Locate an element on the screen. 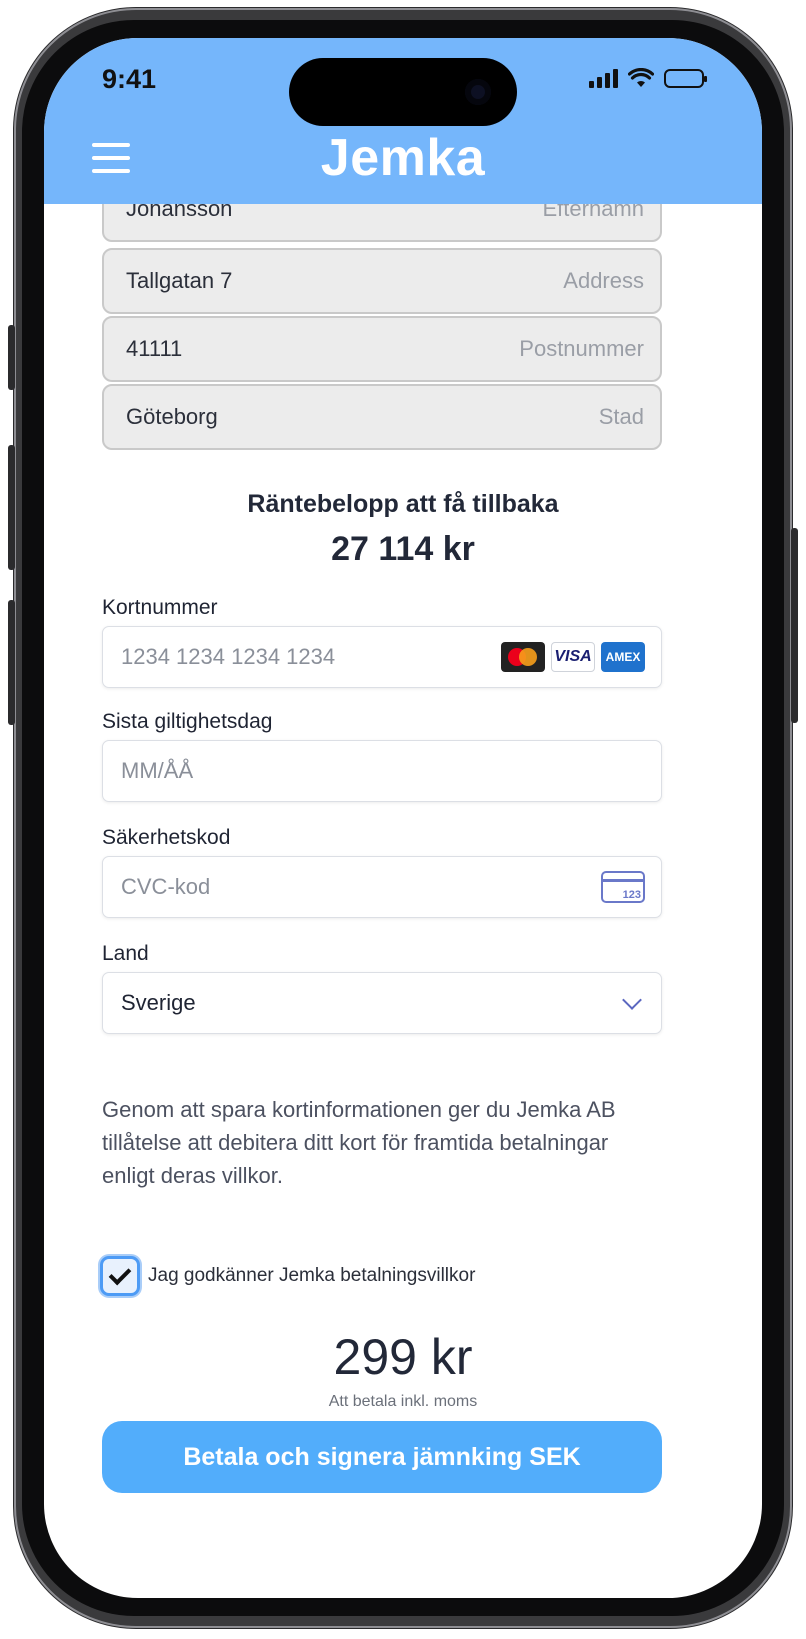 The width and height of the screenshot is (806, 1639). card-number-label: Kortnummer is located at coordinates (160, 607).